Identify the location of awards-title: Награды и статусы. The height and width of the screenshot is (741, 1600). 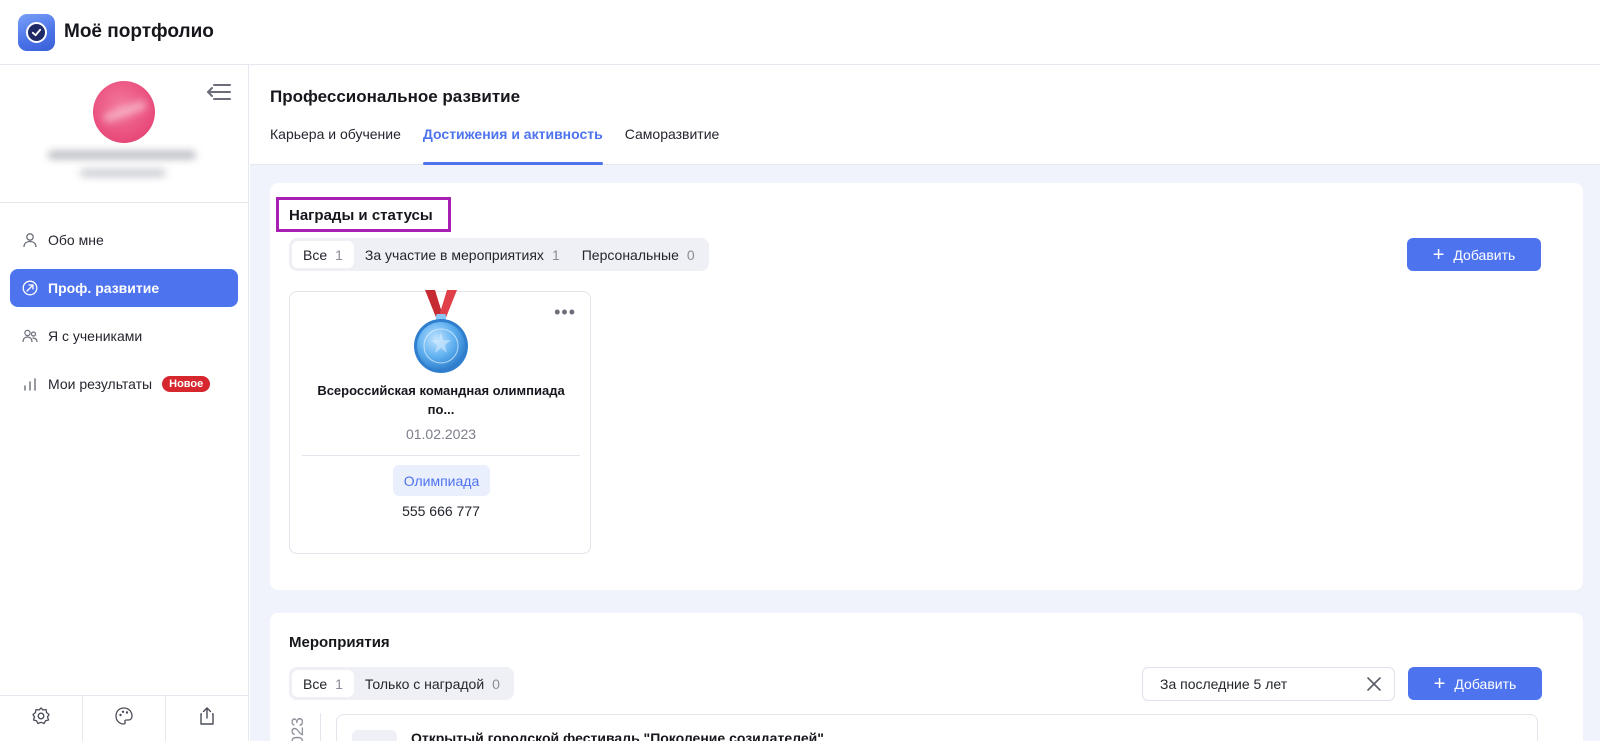
(361, 215).